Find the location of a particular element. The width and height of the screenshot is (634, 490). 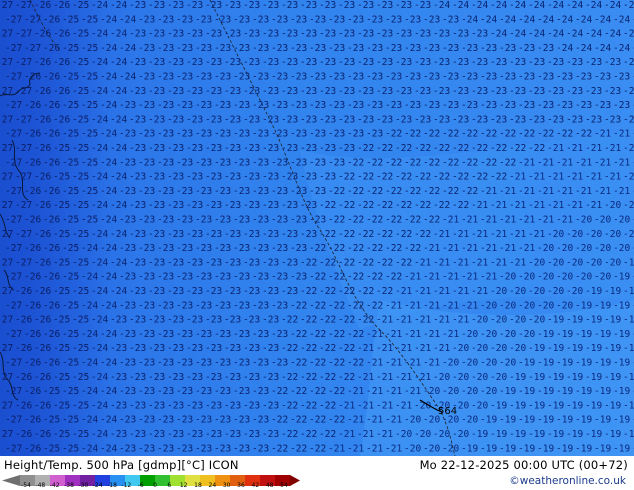

credit-link: ©weatheronline.co.uk is located at coordinates (567, 481).